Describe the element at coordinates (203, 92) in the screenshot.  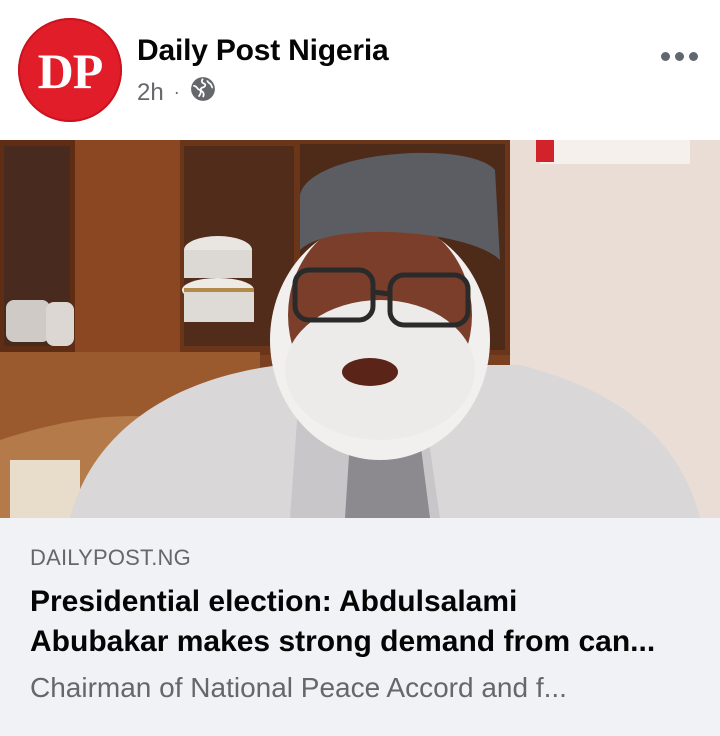
I see `globe-icon` at that location.